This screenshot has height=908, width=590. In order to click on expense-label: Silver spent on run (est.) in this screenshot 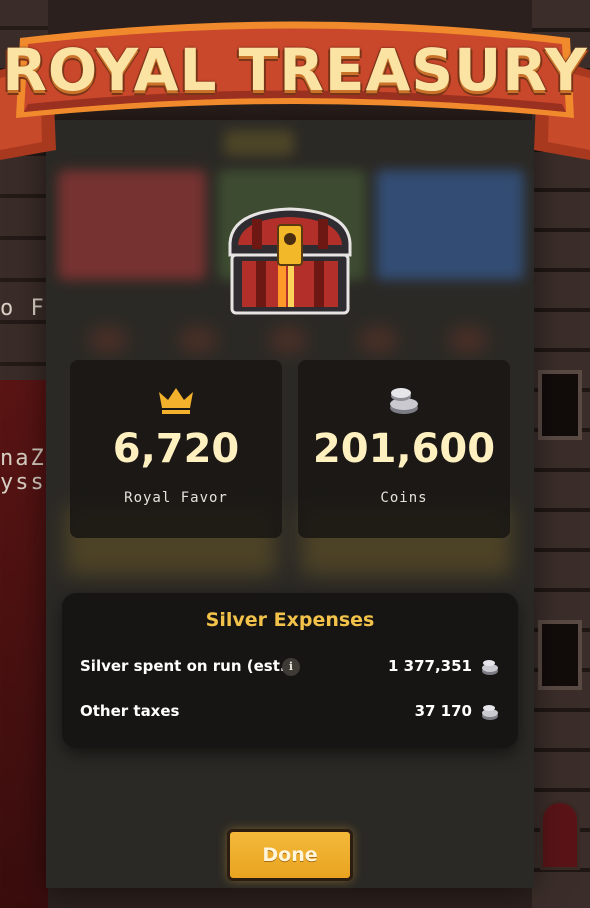, I will do `click(186, 666)`.